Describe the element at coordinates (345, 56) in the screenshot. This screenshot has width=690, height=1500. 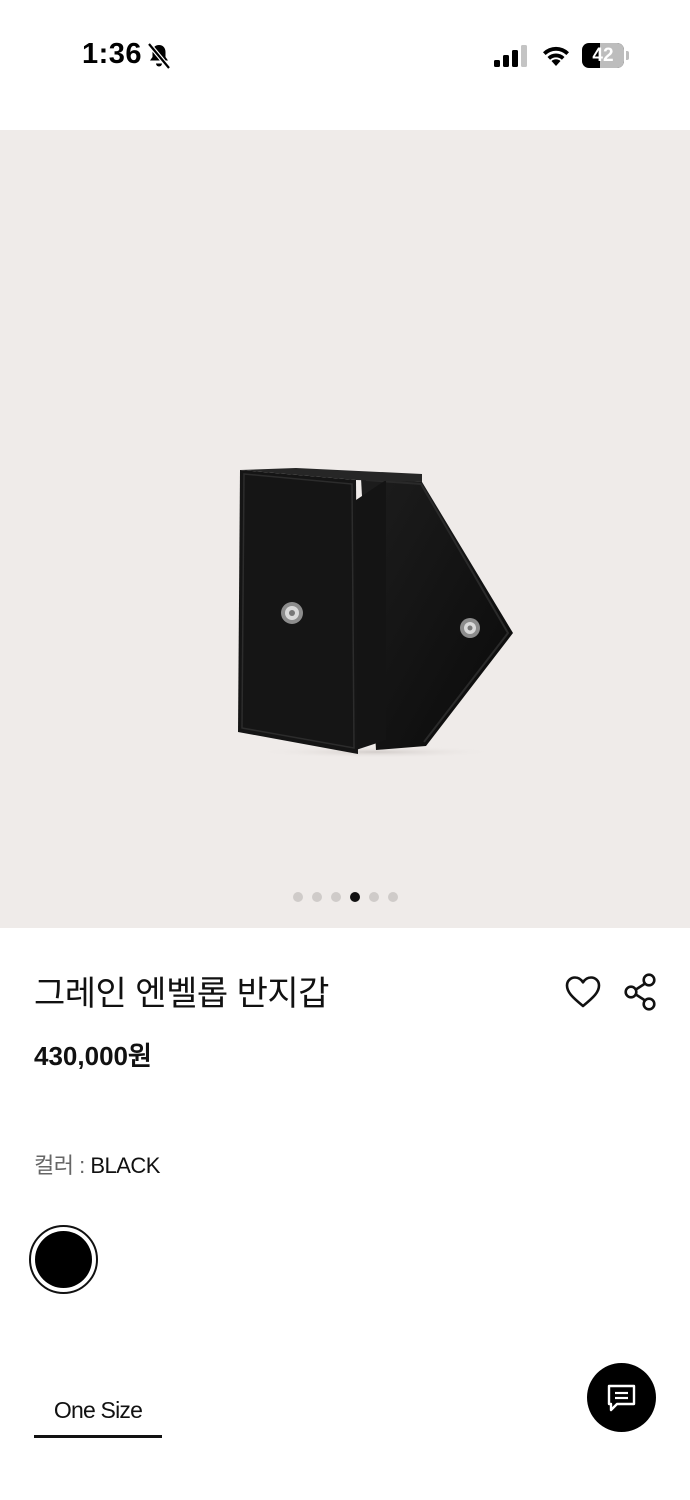
I see `status-bar: 1:36 42` at that location.